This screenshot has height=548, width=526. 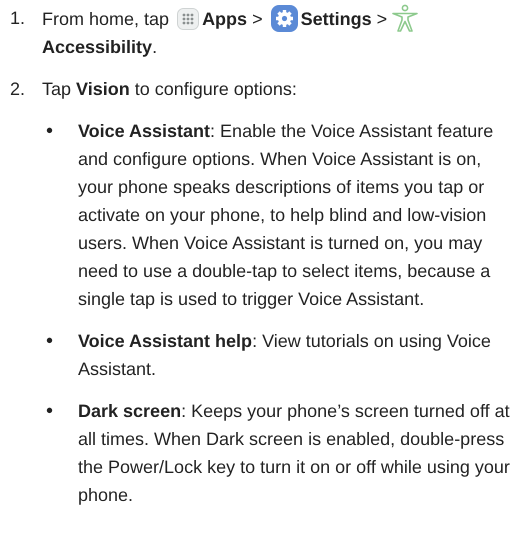 I want to click on step-number: 1., so click(x=18, y=18).